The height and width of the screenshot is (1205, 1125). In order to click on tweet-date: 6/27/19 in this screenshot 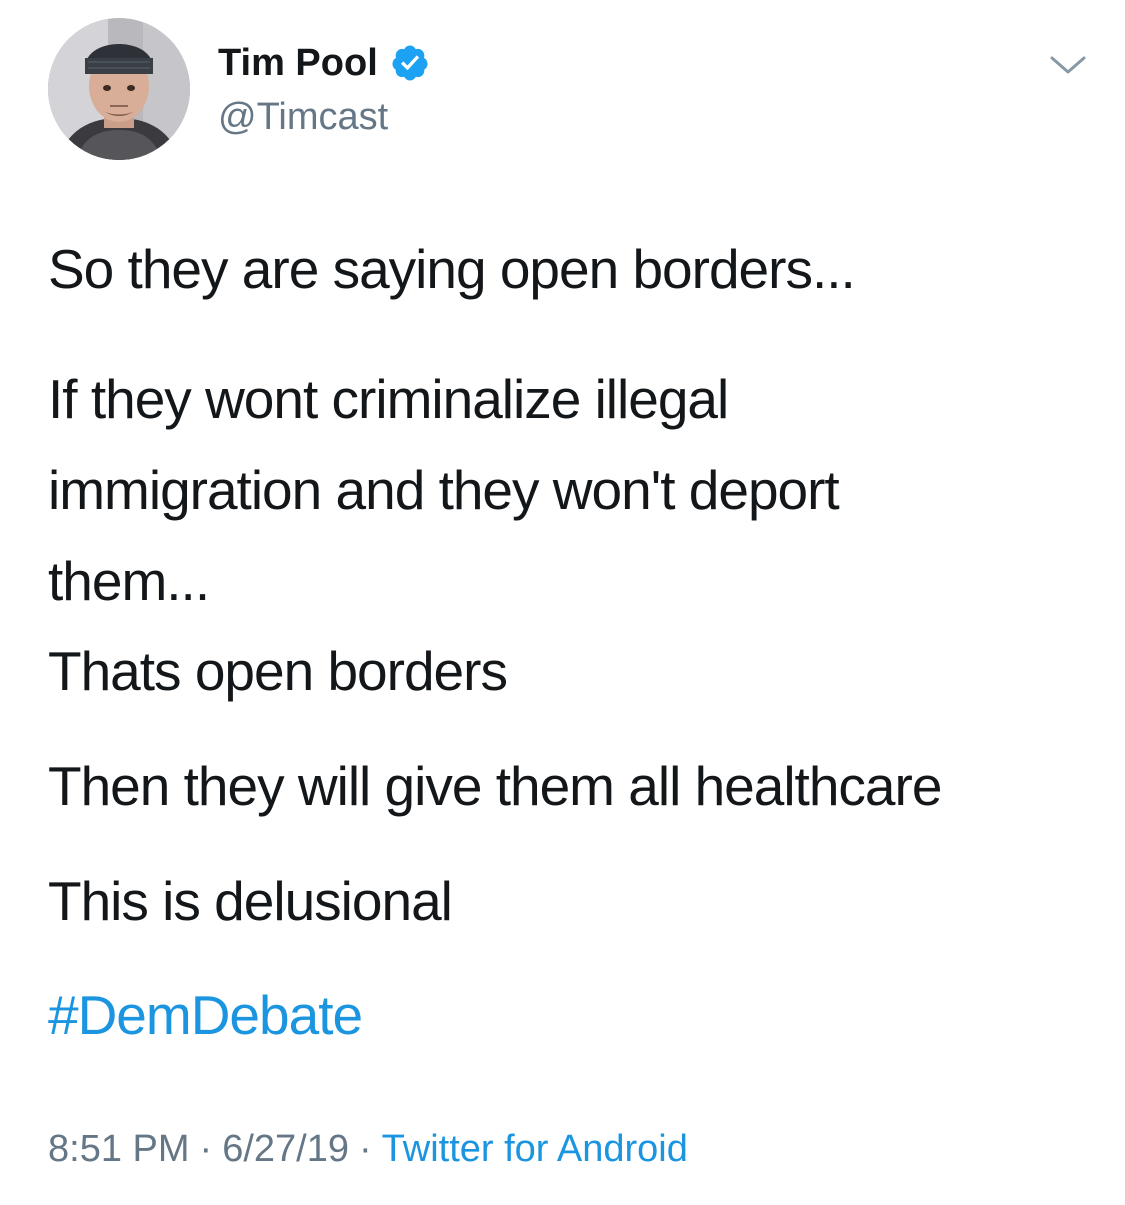, I will do `click(285, 1149)`.